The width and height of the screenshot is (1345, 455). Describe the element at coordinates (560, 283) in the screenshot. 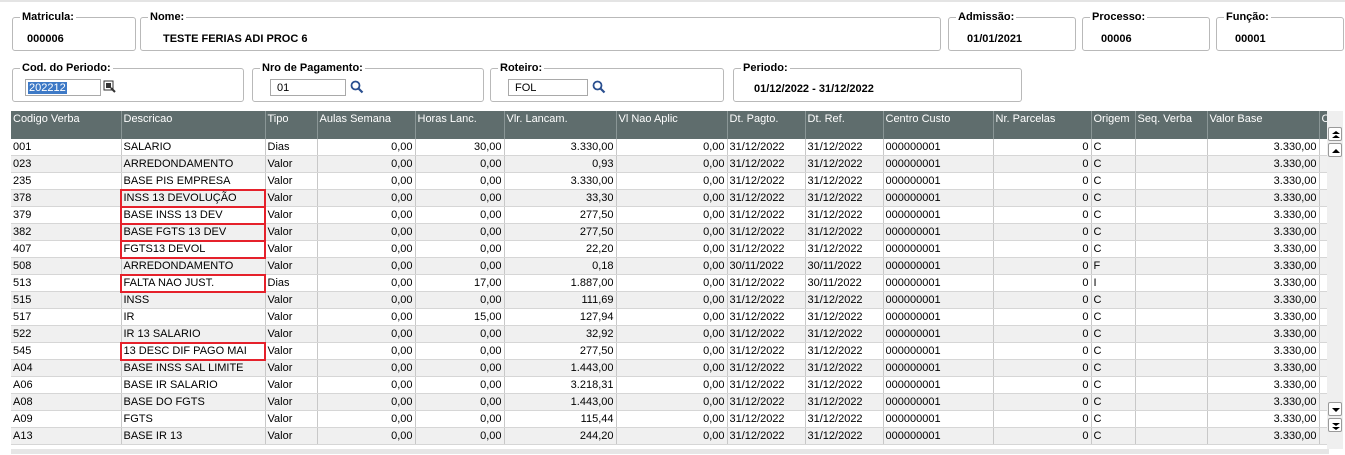

I see `cell-vlr: 1.887,00` at that location.